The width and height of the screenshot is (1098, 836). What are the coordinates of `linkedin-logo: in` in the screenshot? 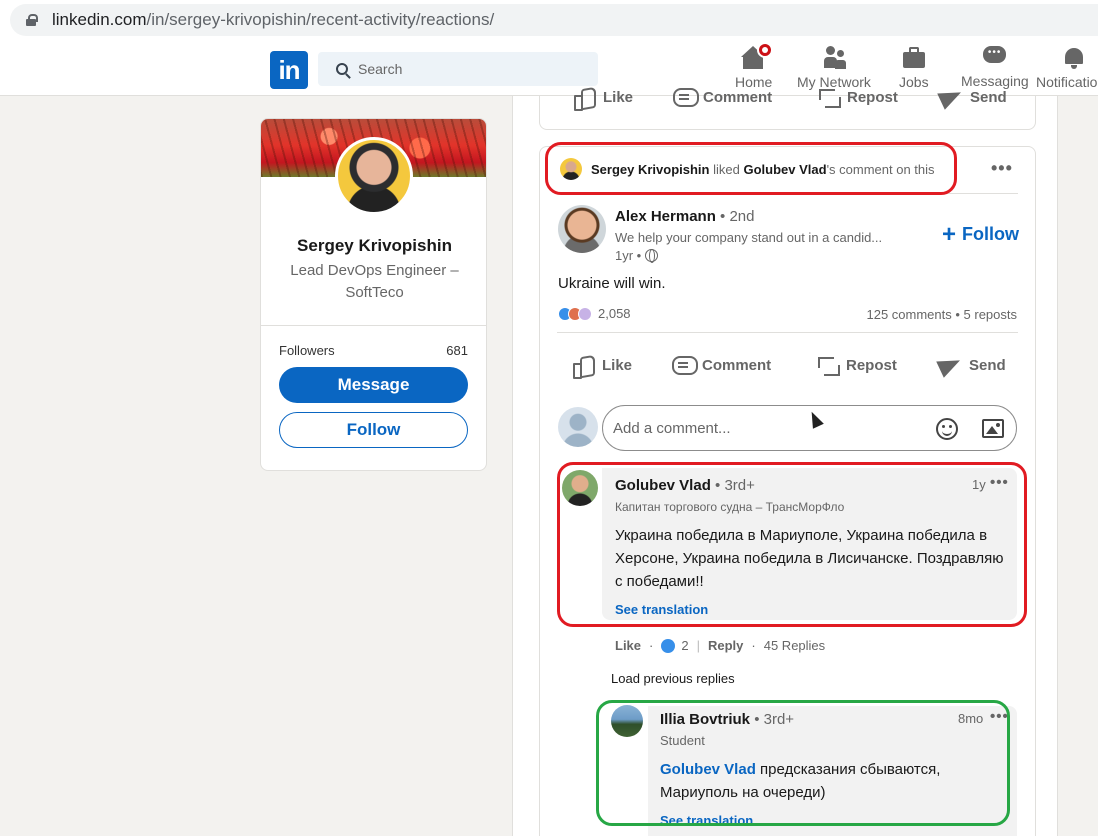 It's located at (289, 70).